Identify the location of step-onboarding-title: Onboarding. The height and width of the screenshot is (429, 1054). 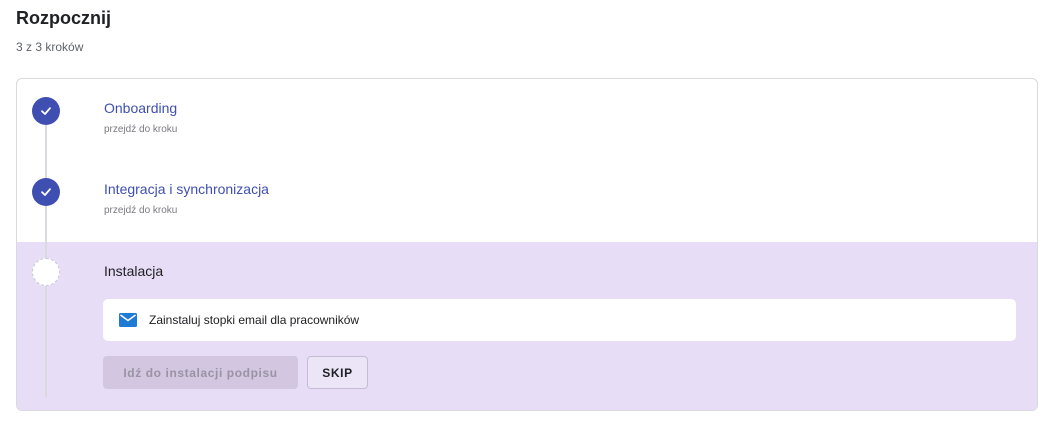
(140, 108).